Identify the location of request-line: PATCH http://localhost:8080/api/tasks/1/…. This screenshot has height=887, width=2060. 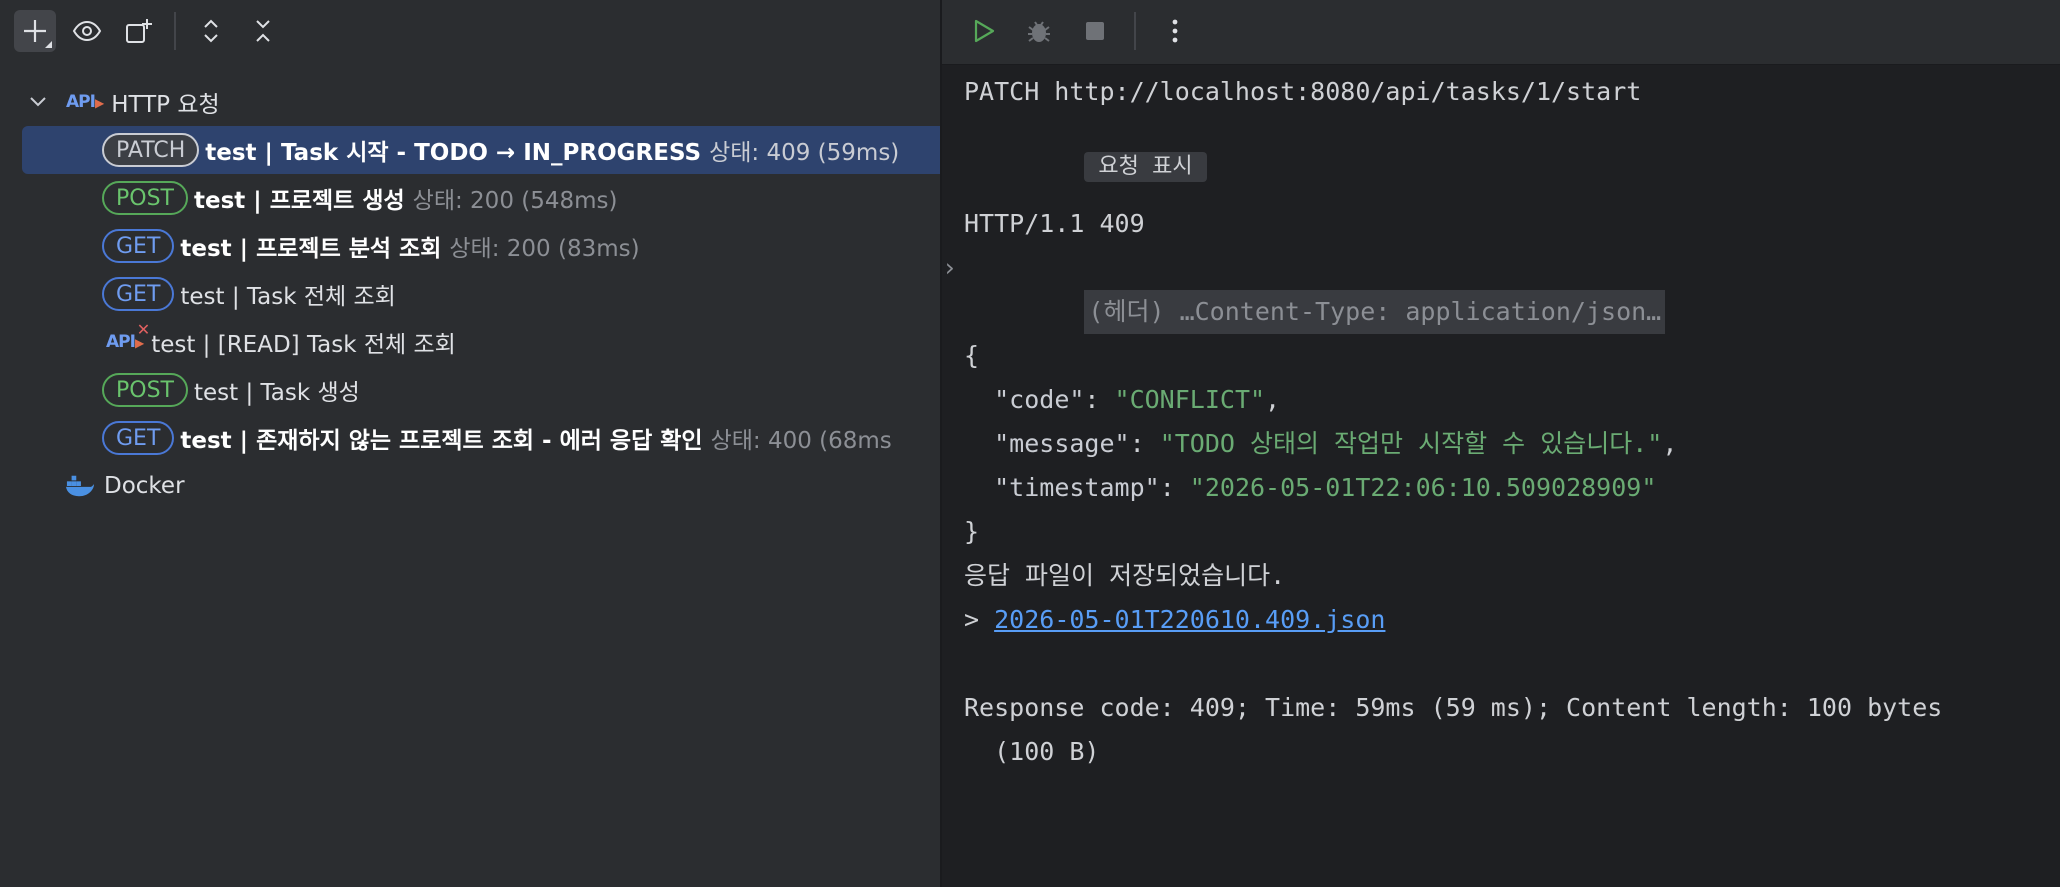
(1303, 91).